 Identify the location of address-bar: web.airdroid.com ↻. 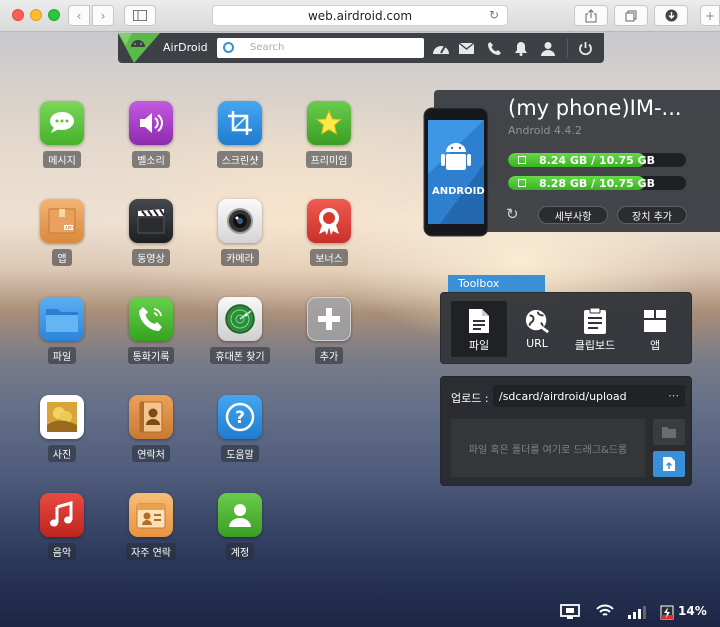
(360, 15).